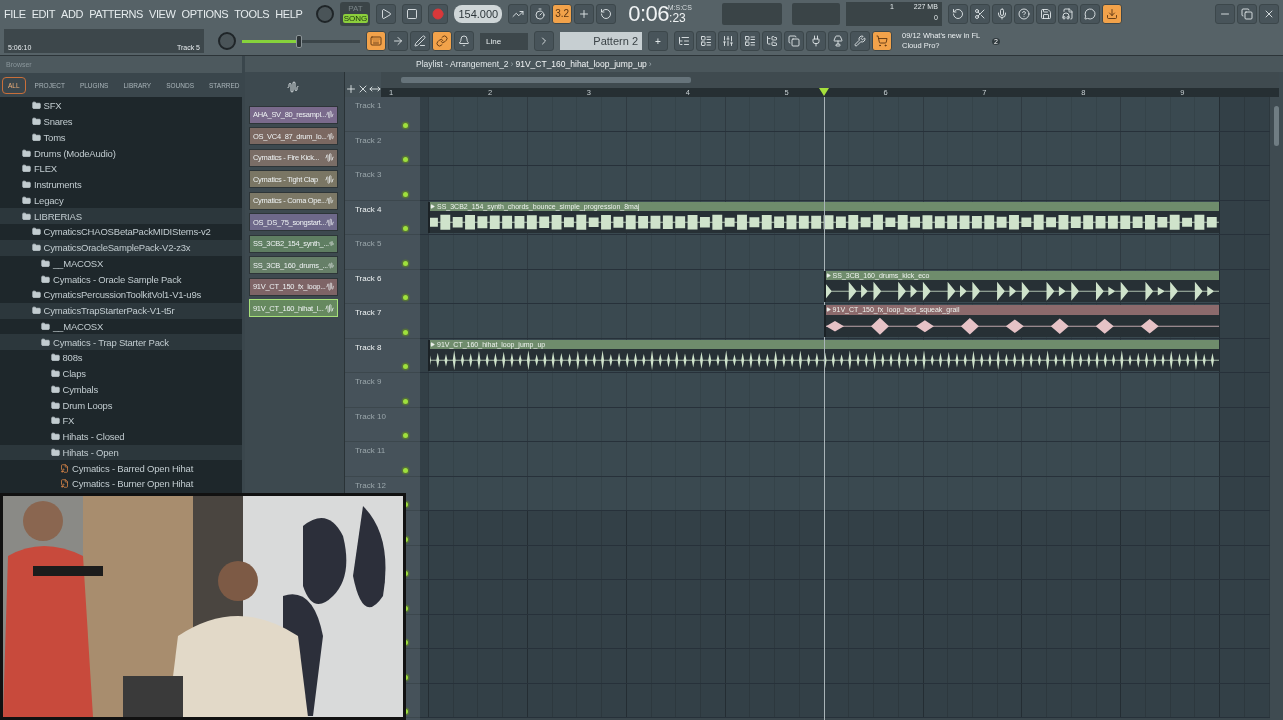  I want to click on folder-item: Drums (ModeAudio), so click(121, 153).